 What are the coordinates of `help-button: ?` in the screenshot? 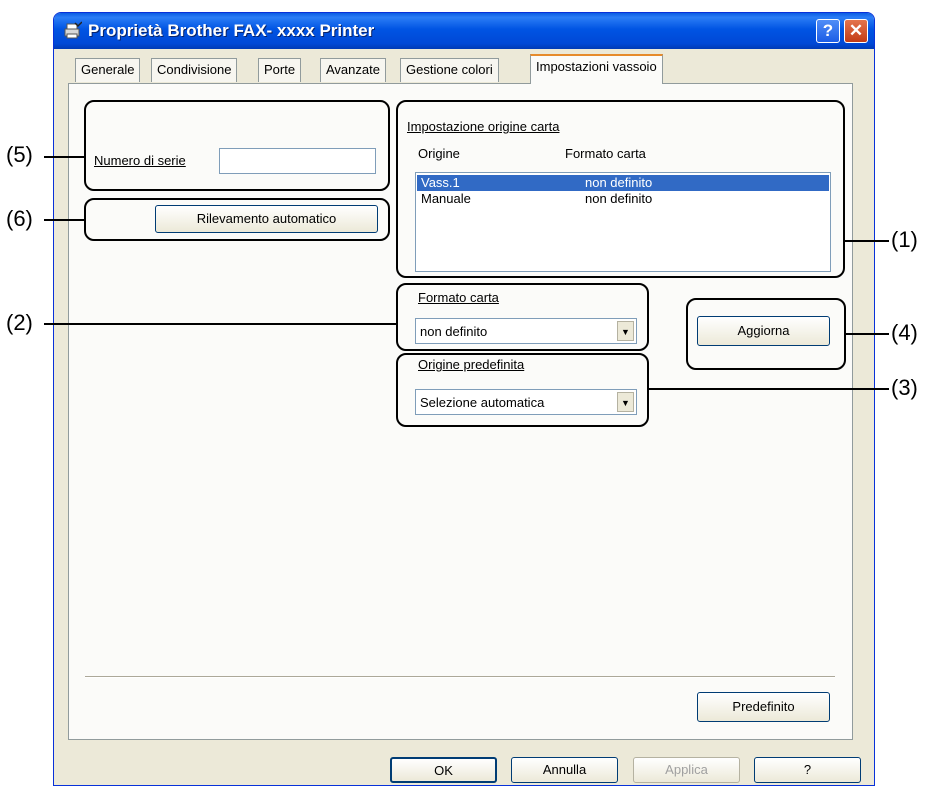 It's located at (807, 770).